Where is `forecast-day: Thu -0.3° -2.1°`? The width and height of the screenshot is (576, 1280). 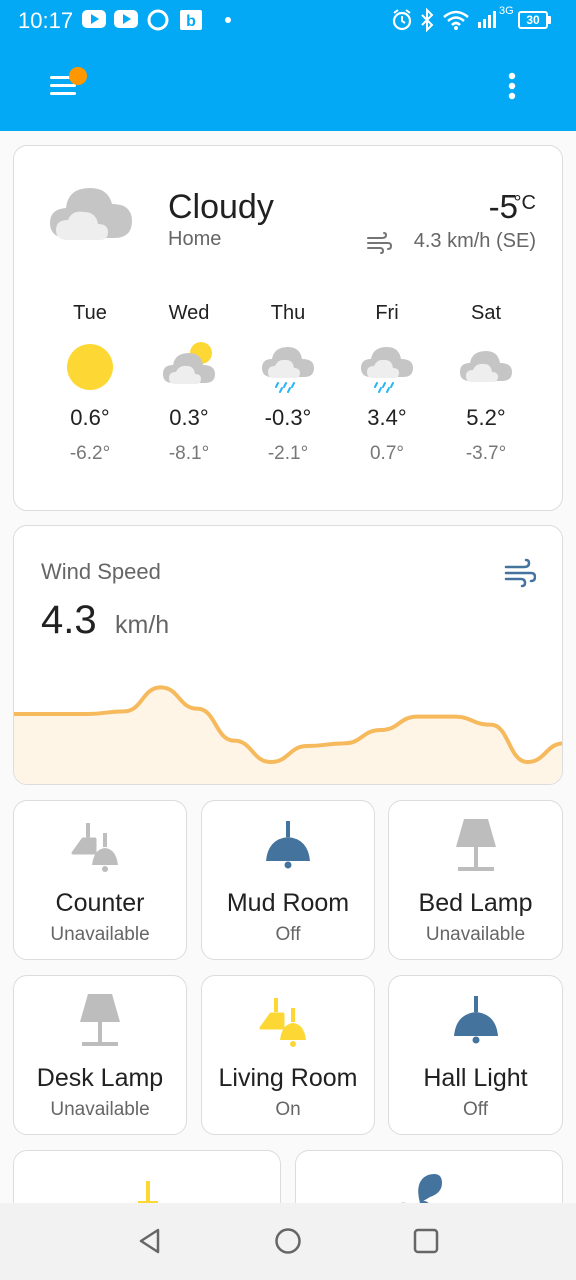 forecast-day: Thu -0.3° -2.1° is located at coordinates (288, 383).